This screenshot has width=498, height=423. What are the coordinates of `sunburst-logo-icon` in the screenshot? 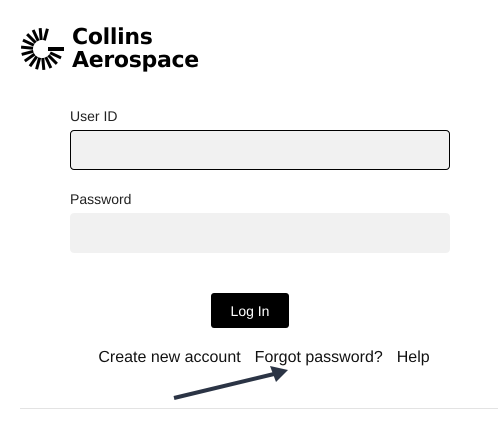 It's located at (42, 49).